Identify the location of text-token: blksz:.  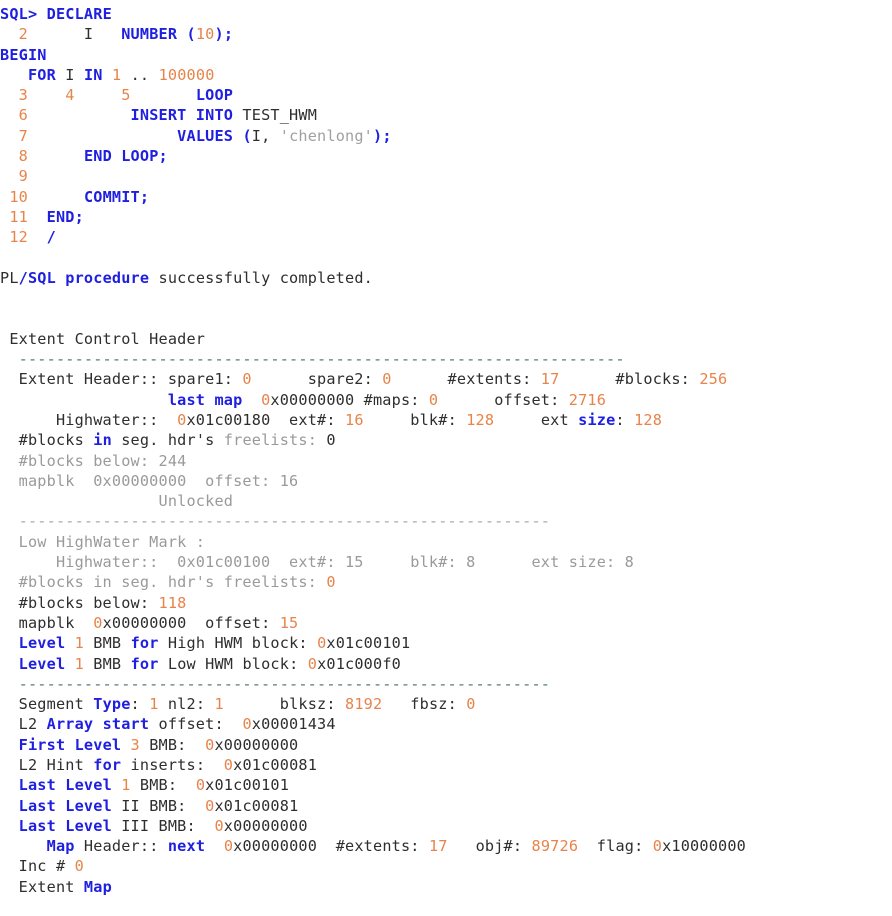
(284, 704).